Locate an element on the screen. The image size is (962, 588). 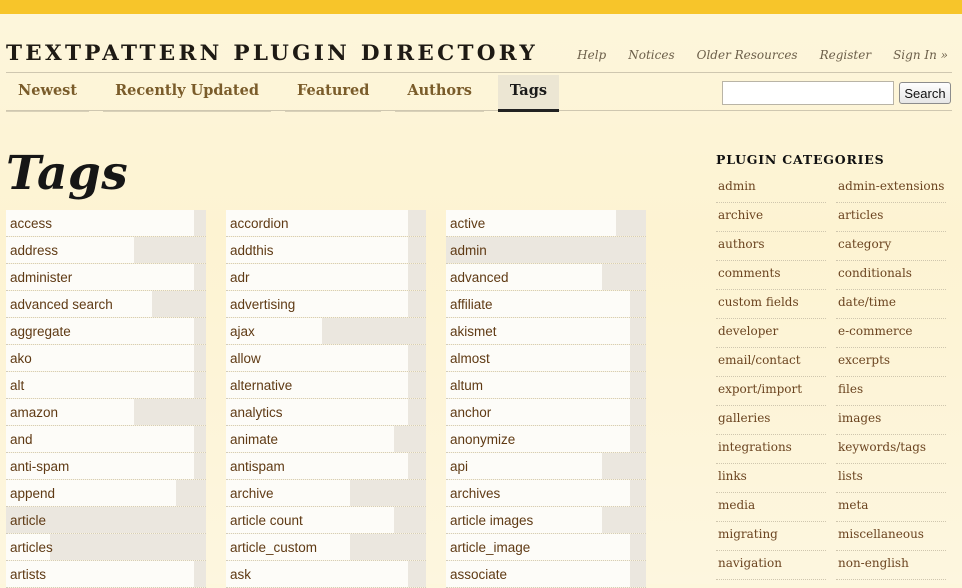
category-link: media is located at coordinates (771, 507).